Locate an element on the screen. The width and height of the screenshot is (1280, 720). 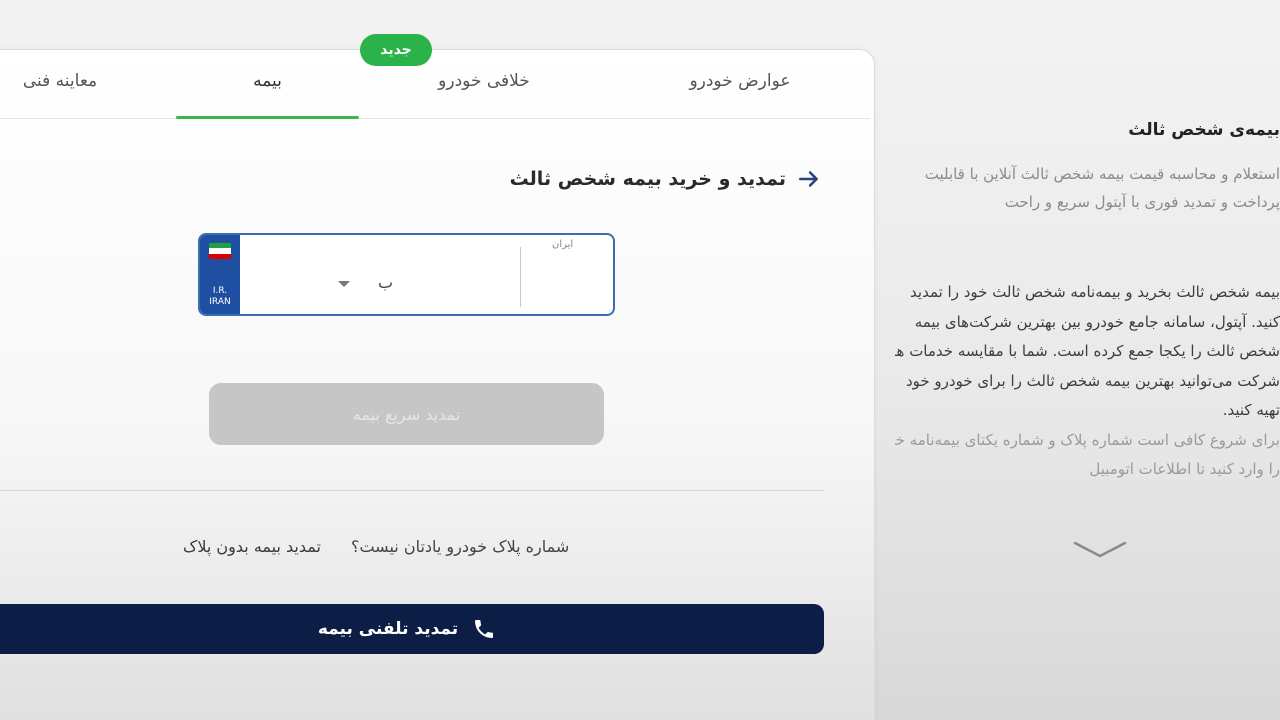
form-heading: تمدید و خرید بیمه شخص ثالث is located at coordinates (666, 179).